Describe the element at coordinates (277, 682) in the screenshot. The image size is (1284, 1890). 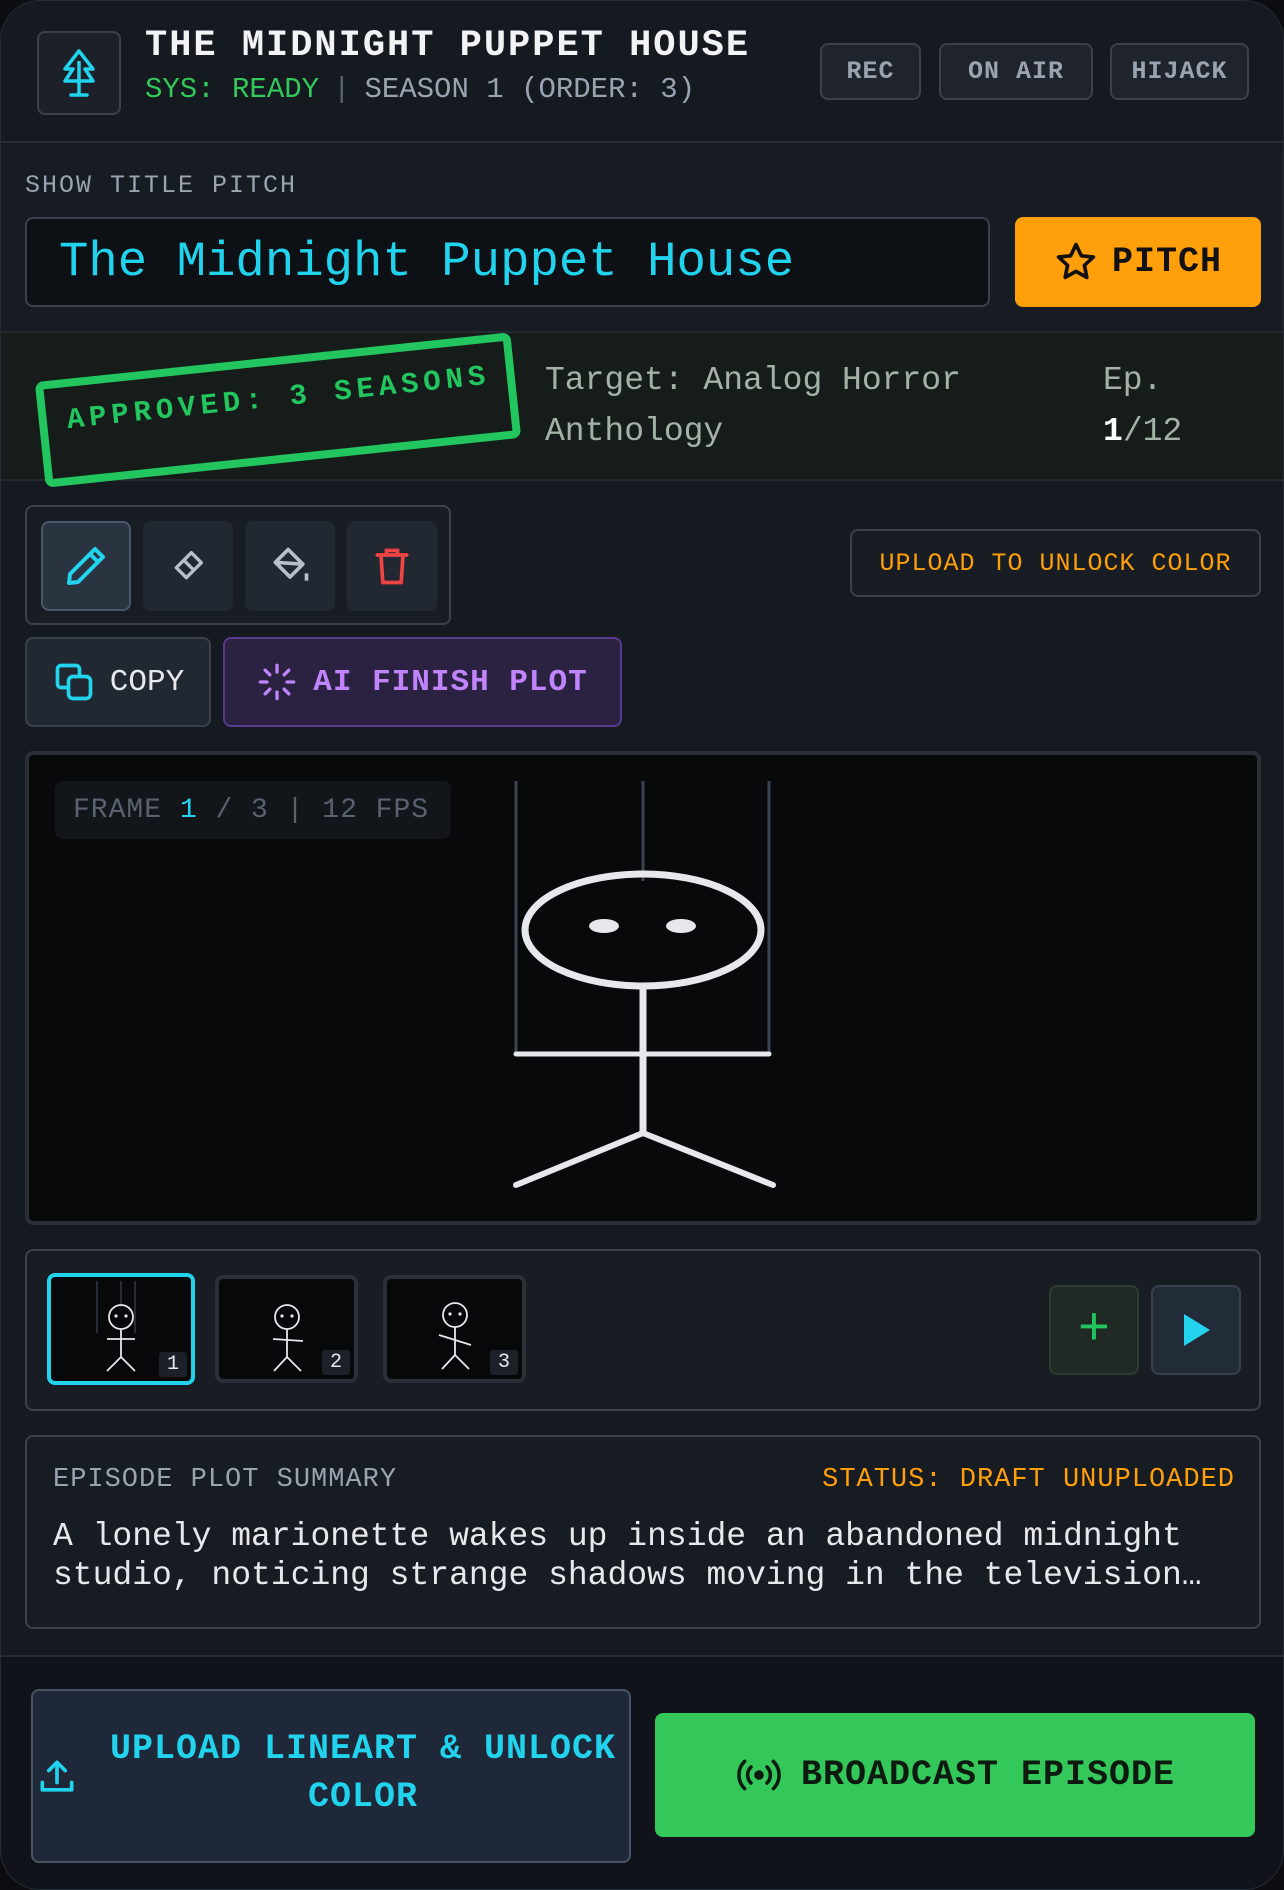
I see `spinner-icon` at that location.